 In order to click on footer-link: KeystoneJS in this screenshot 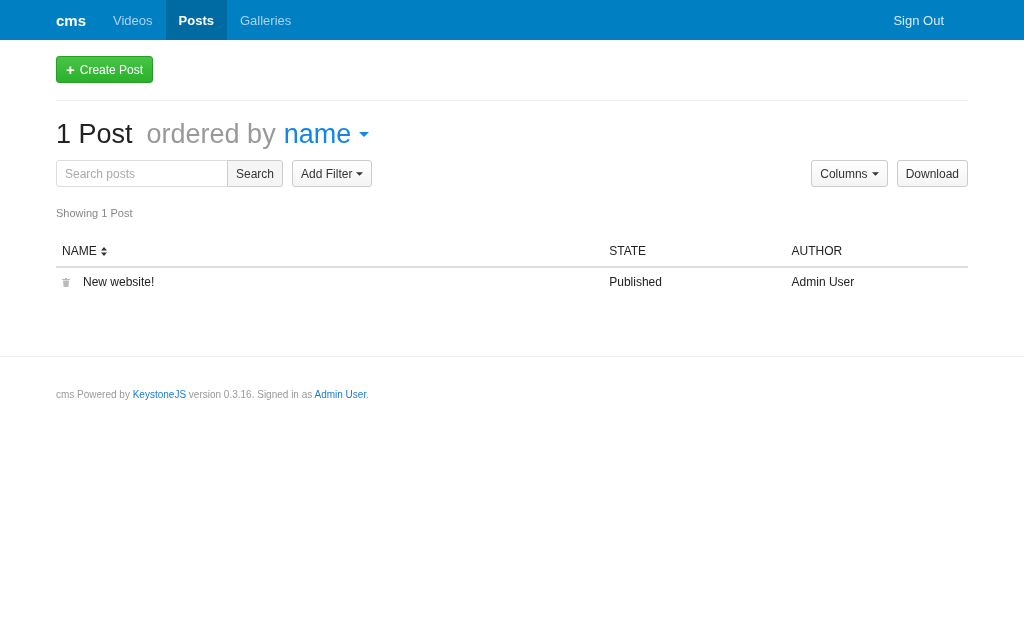, I will do `click(159, 394)`.